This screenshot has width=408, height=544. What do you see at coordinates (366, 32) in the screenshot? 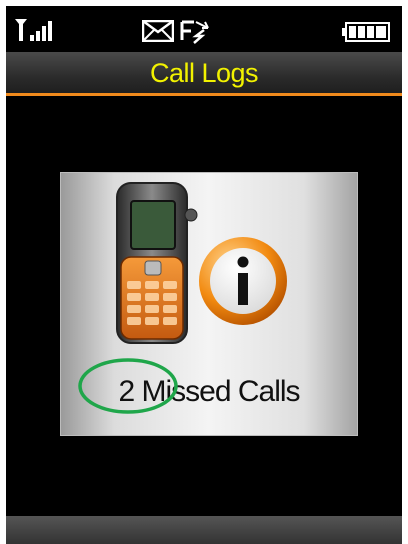
I see `battery-icon` at bounding box center [366, 32].